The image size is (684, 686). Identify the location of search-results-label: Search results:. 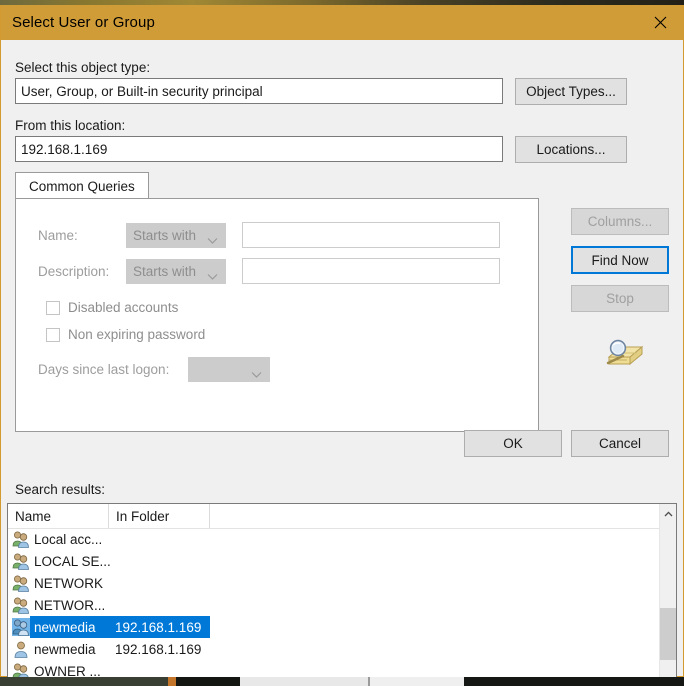
(60, 489).